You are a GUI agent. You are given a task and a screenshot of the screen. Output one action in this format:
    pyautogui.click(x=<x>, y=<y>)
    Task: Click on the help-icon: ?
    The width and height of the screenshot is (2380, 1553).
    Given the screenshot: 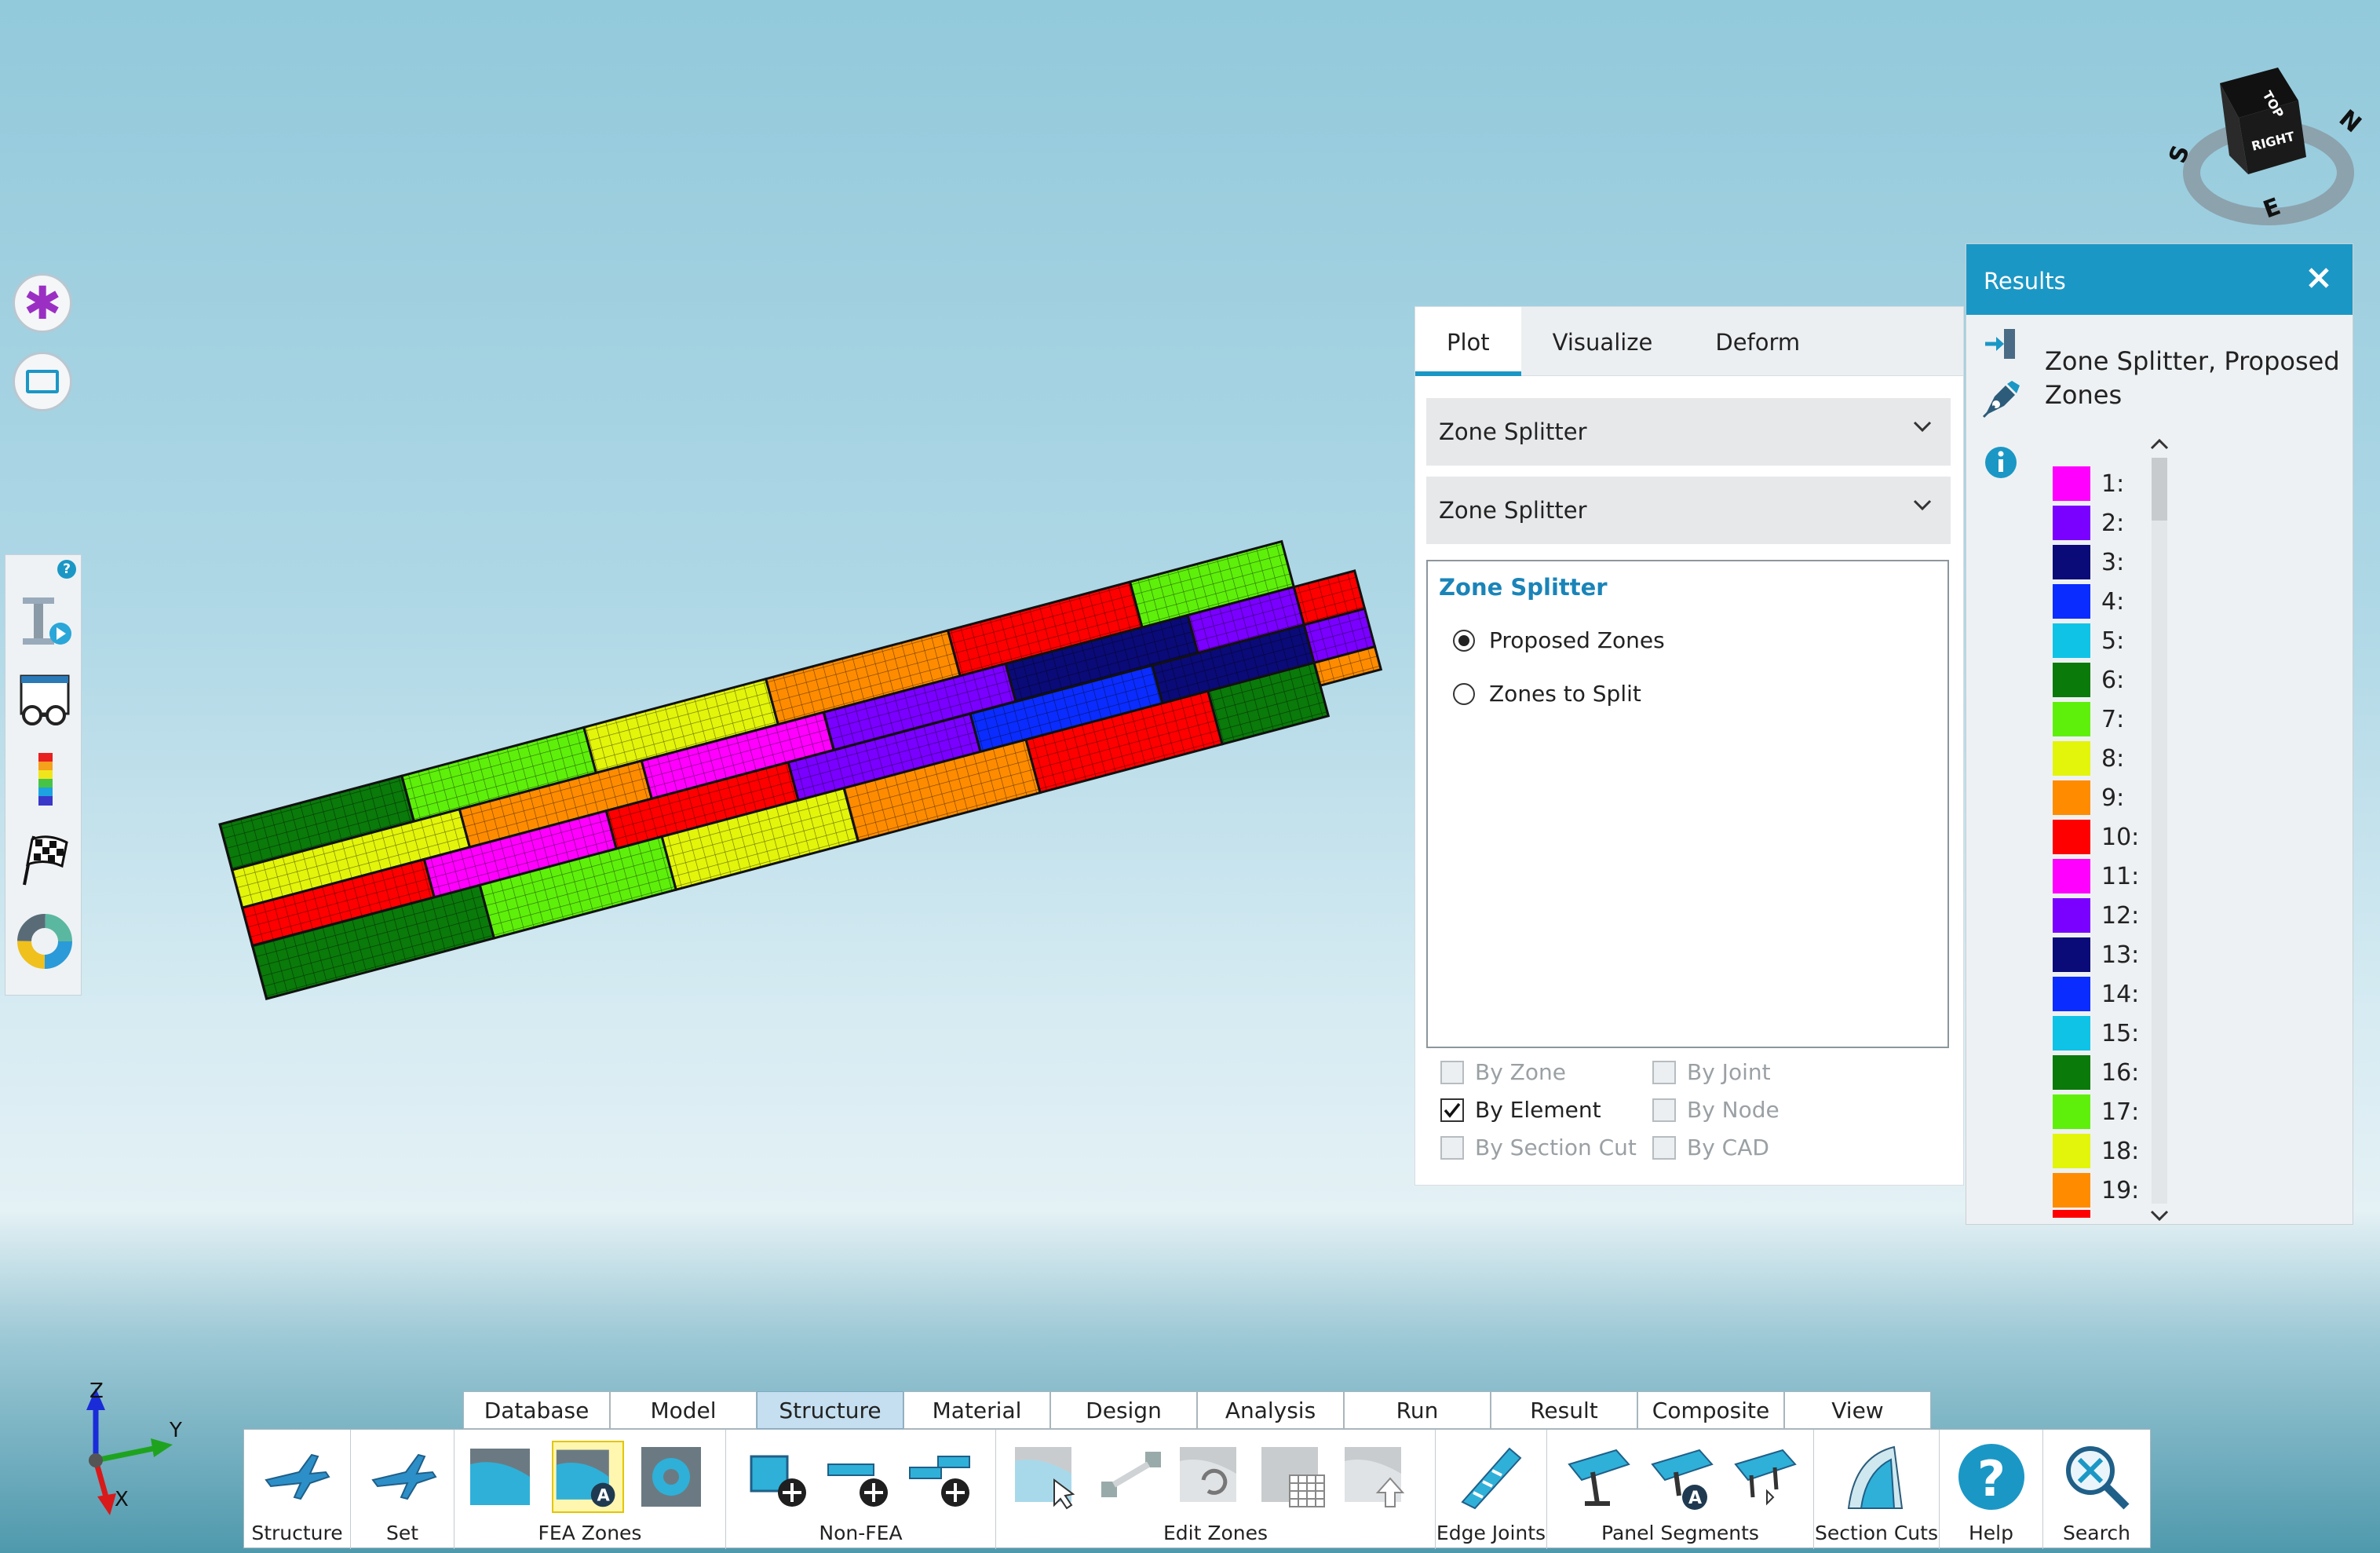 What is the action you would take?
    pyautogui.click(x=1991, y=1477)
    